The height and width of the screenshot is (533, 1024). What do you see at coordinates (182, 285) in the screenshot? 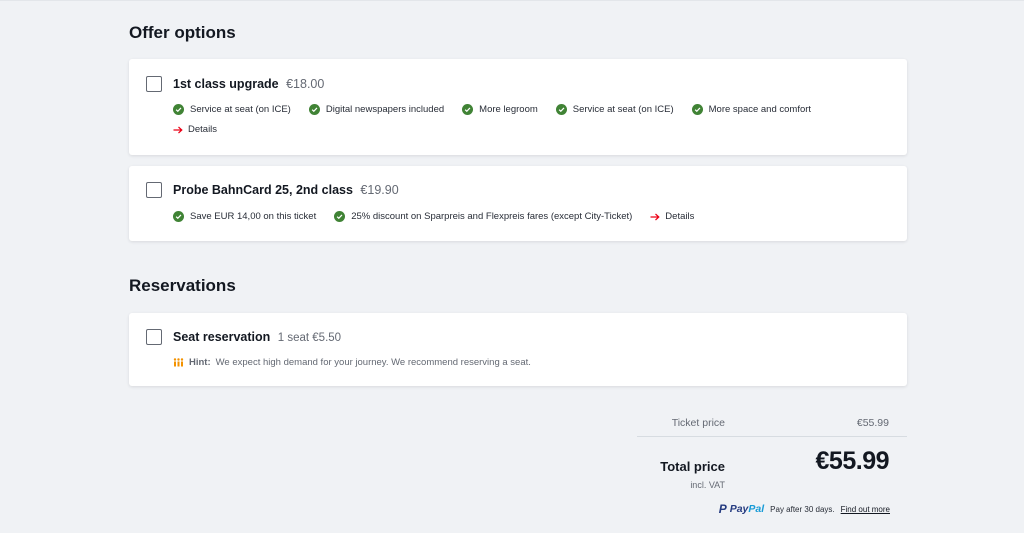
I see `section-title-reservations: Reservations` at bounding box center [182, 285].